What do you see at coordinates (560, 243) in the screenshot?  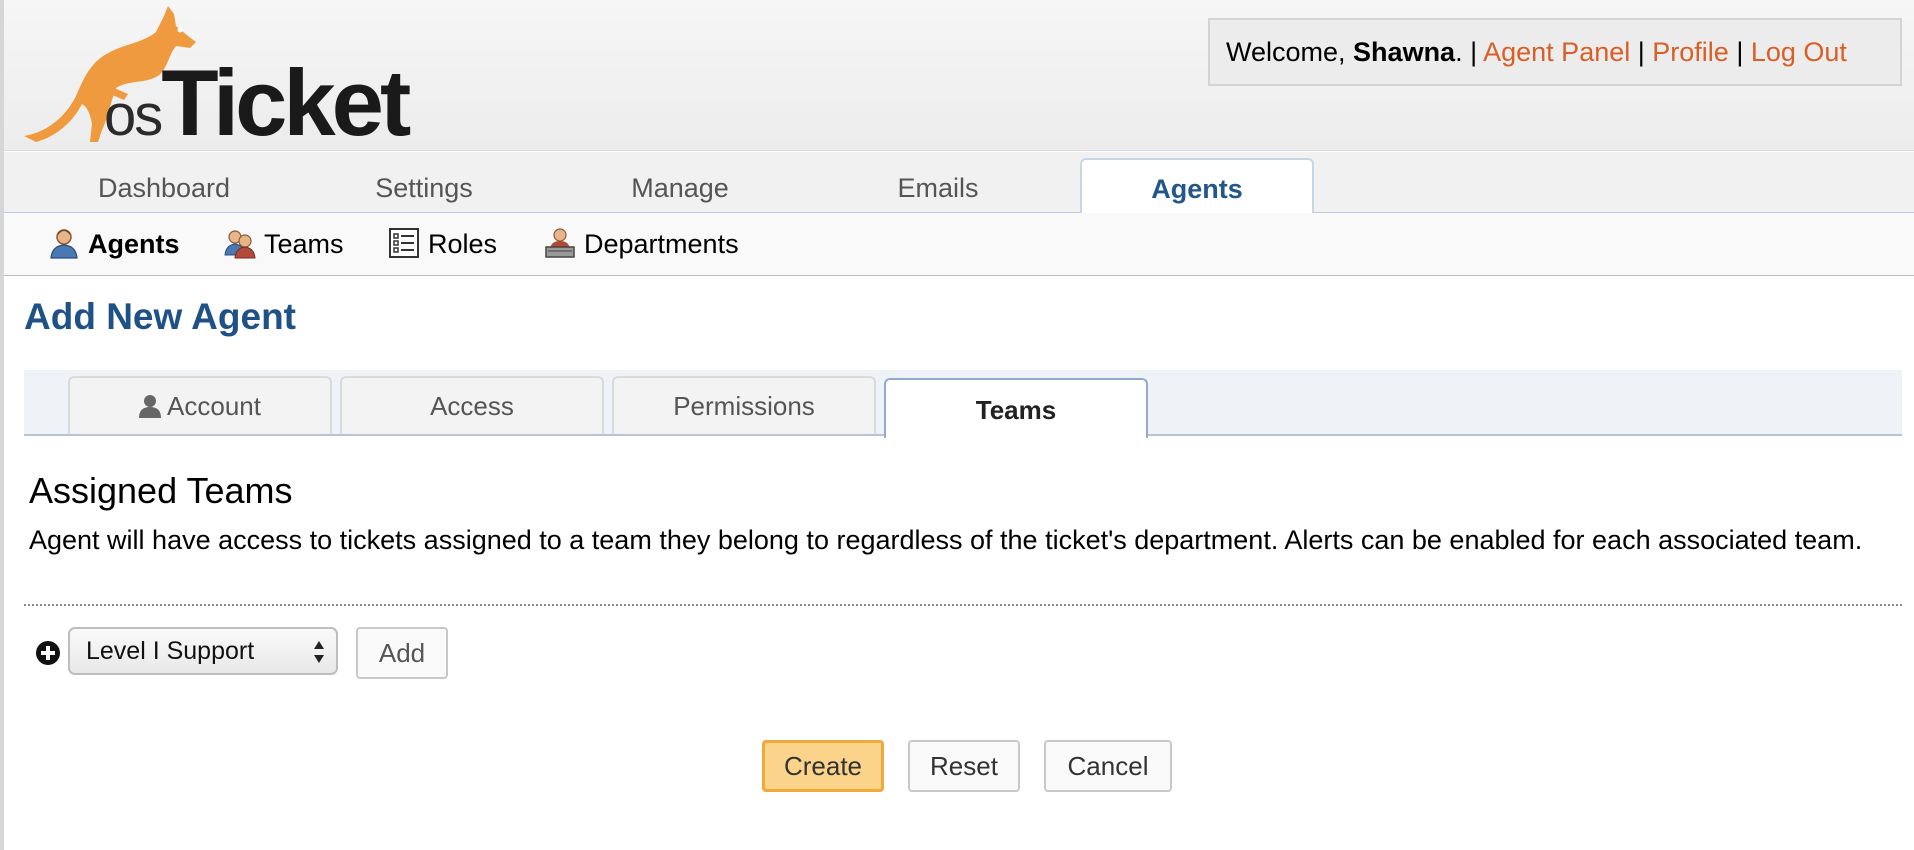 I see `department-icon` at bounding box center [560, 243].